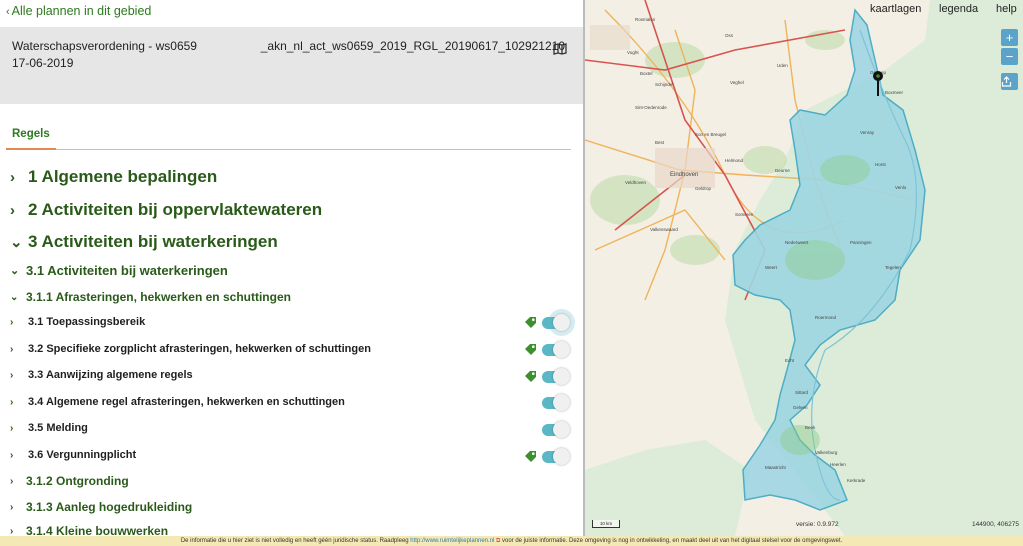 This screenshot has height=546, width=1023. Describe the element at coordinates (775, 467) in the screenshot. I see `map-place-label: Maastricht` at that location.